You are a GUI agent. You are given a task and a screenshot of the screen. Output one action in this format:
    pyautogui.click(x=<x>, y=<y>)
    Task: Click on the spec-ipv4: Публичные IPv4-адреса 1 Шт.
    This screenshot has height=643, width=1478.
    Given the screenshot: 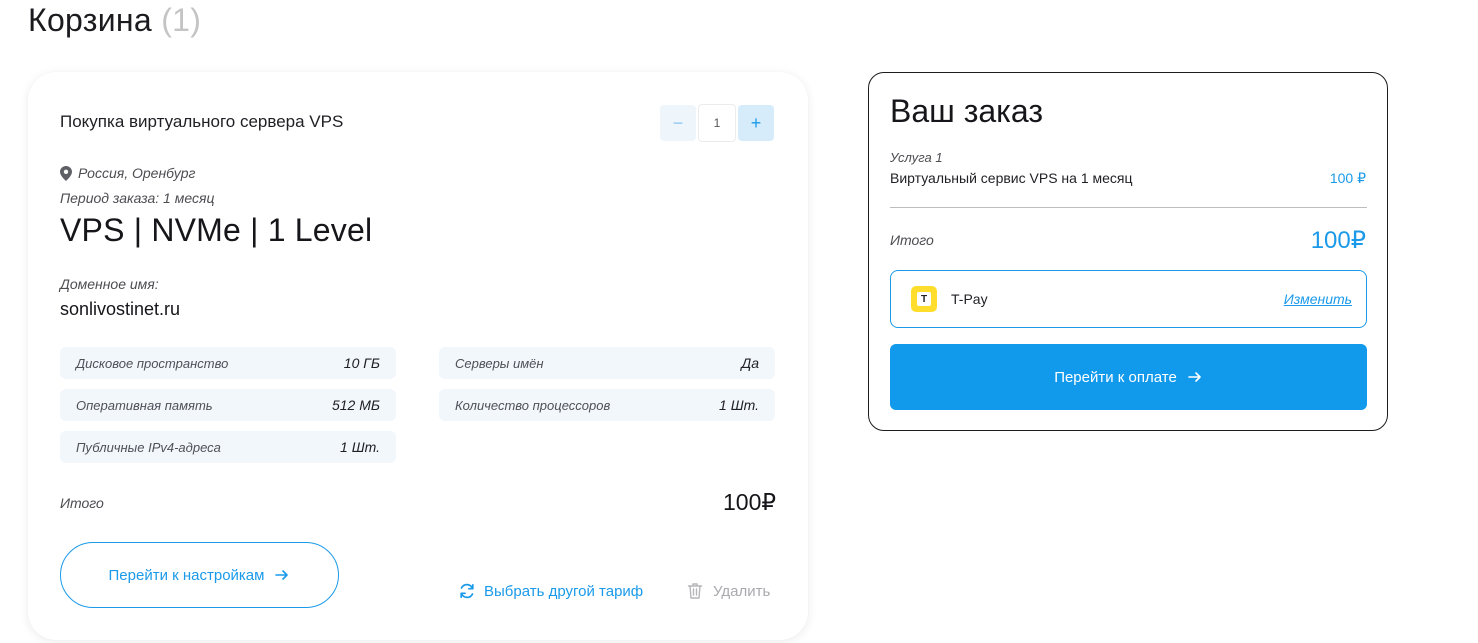 What is the action you would take?
    pyautogui.click(x=228, y=447)
    